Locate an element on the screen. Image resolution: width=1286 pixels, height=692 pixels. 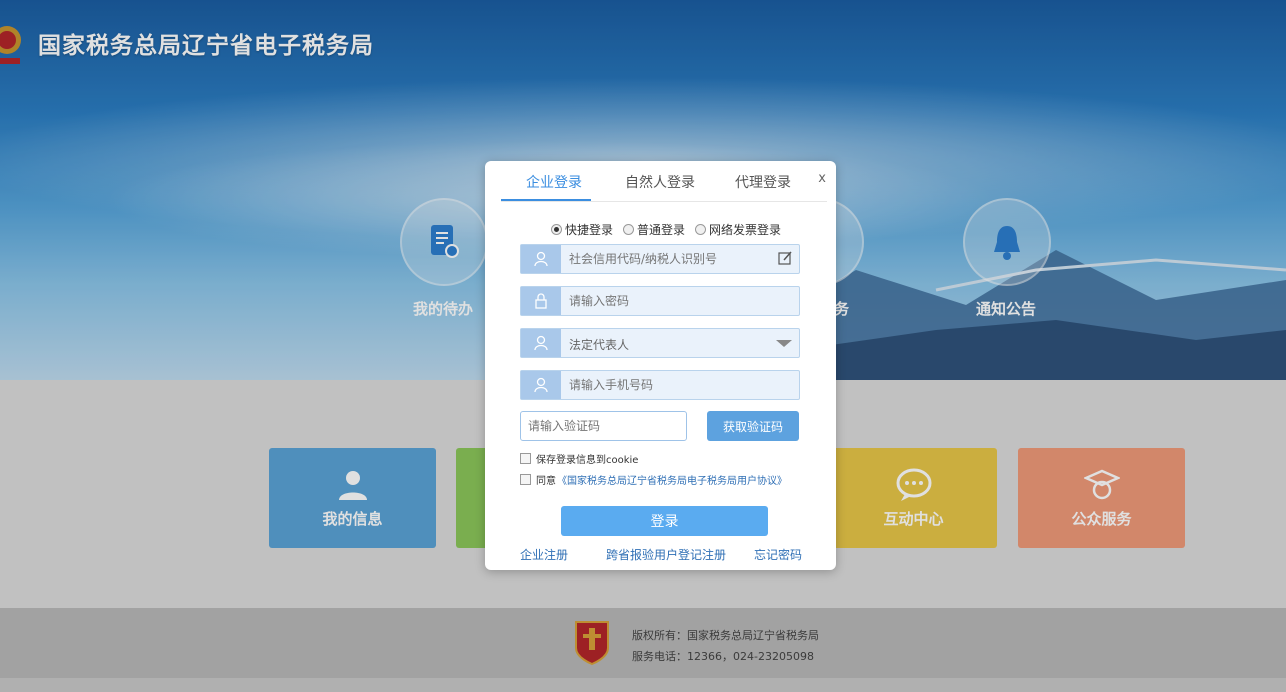
radio-invoice-login: 网络发票登录 is located at coordinates (738, 229).